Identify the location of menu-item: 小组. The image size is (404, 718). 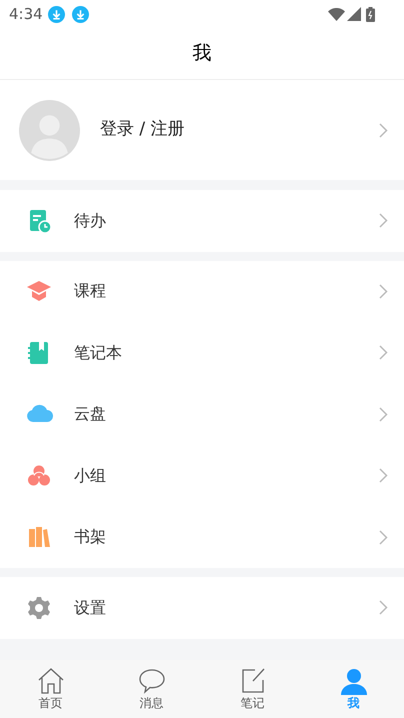
(202, 475).